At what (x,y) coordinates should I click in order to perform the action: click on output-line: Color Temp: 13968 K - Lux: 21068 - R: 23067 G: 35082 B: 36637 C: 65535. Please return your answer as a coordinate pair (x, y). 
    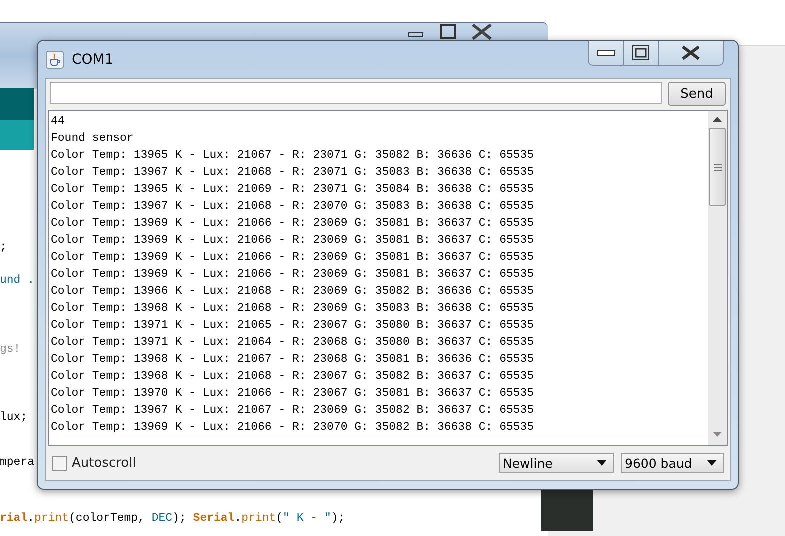
    Looking at the image, I should click on (293, 377).